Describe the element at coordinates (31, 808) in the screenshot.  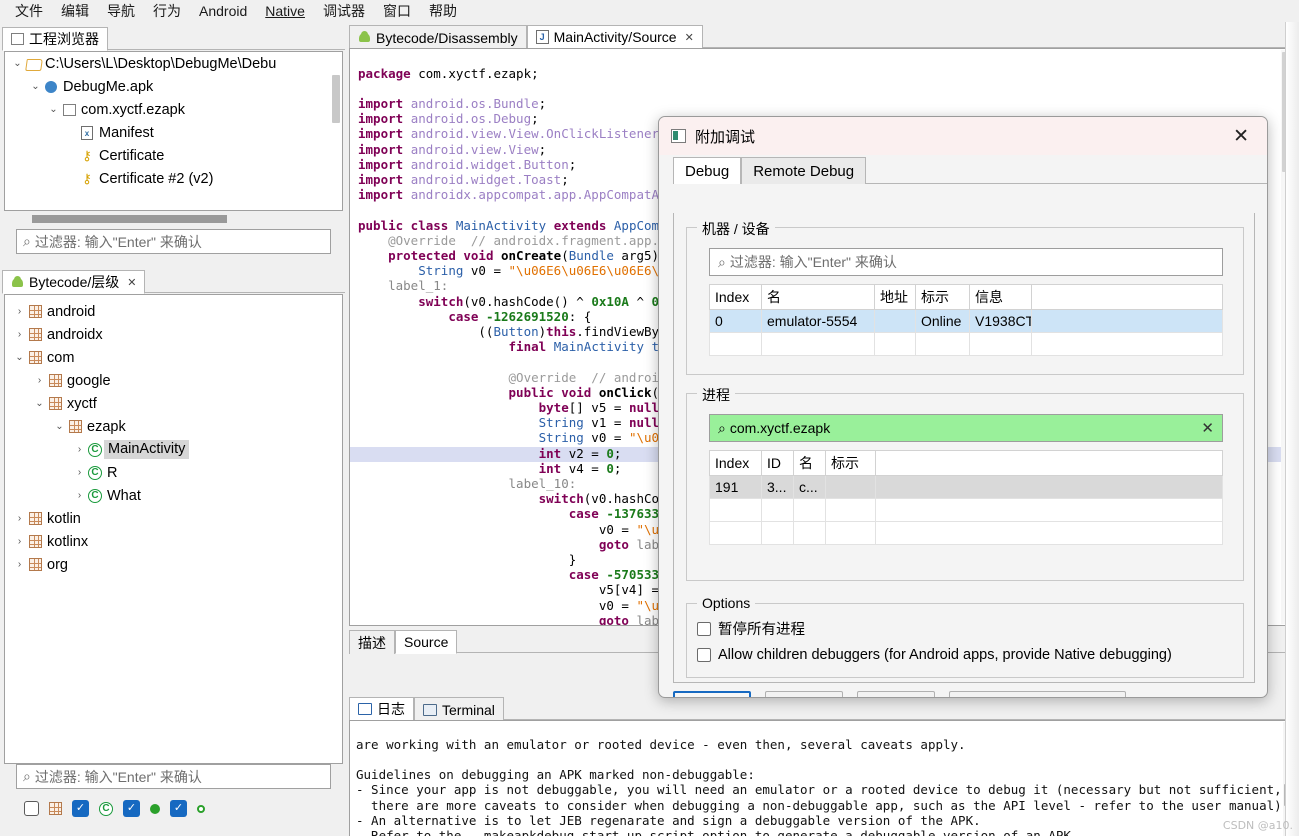
I see `filter-checkbox` at that location.